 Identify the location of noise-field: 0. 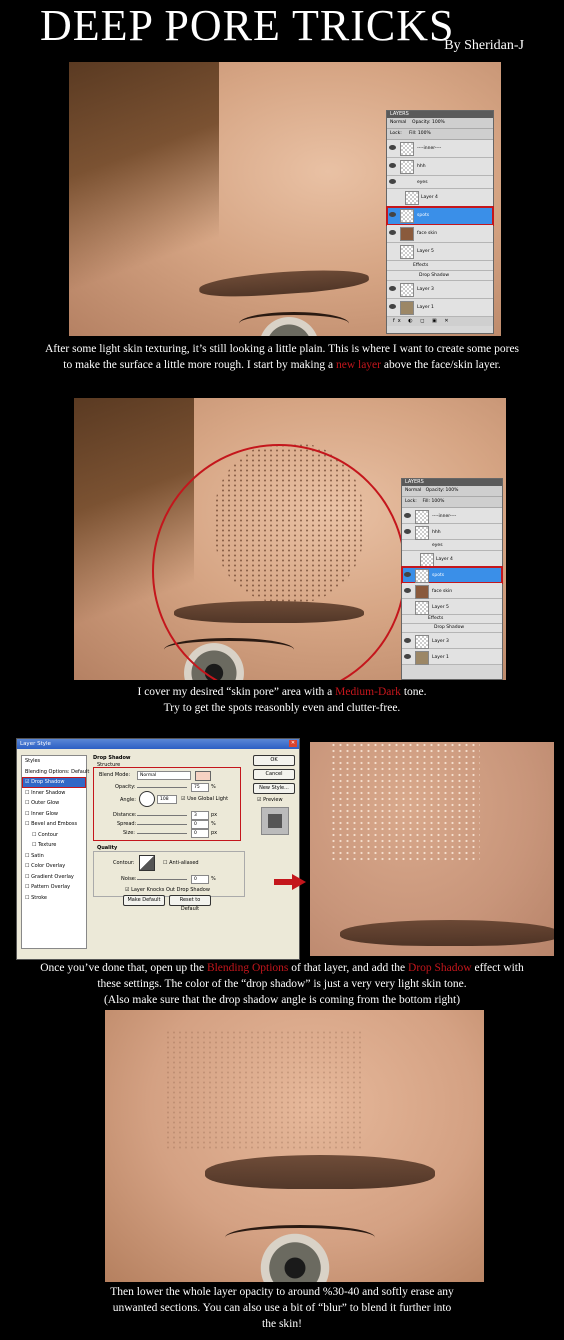
(200, 879).